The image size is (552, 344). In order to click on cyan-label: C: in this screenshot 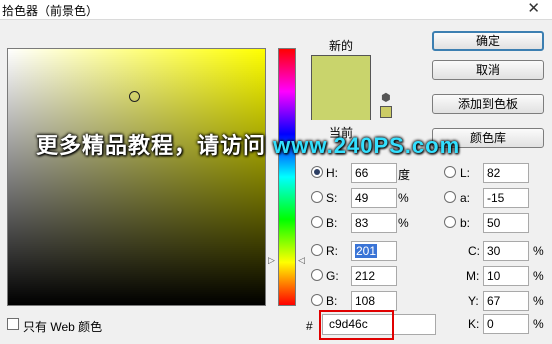, I will do `click(474, 251)`.